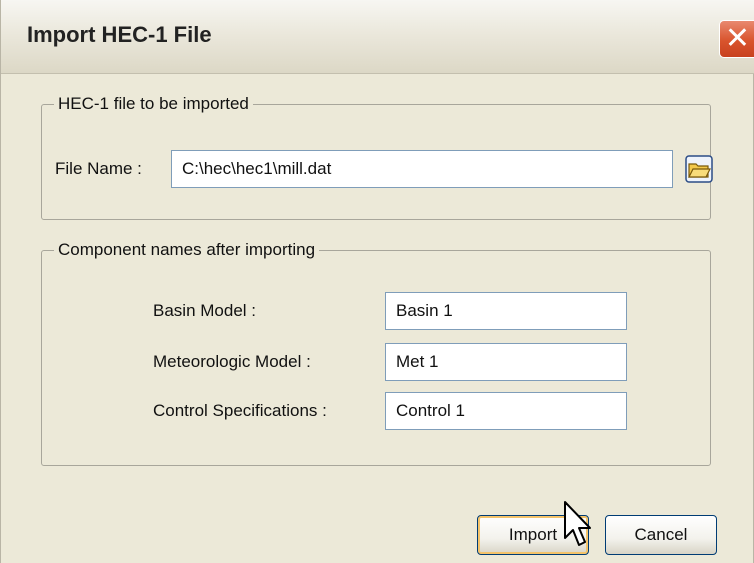  Describe the element at coordinates (506, 311) in the screenshot. I see `basin-model-field: Basin 1` at that location.